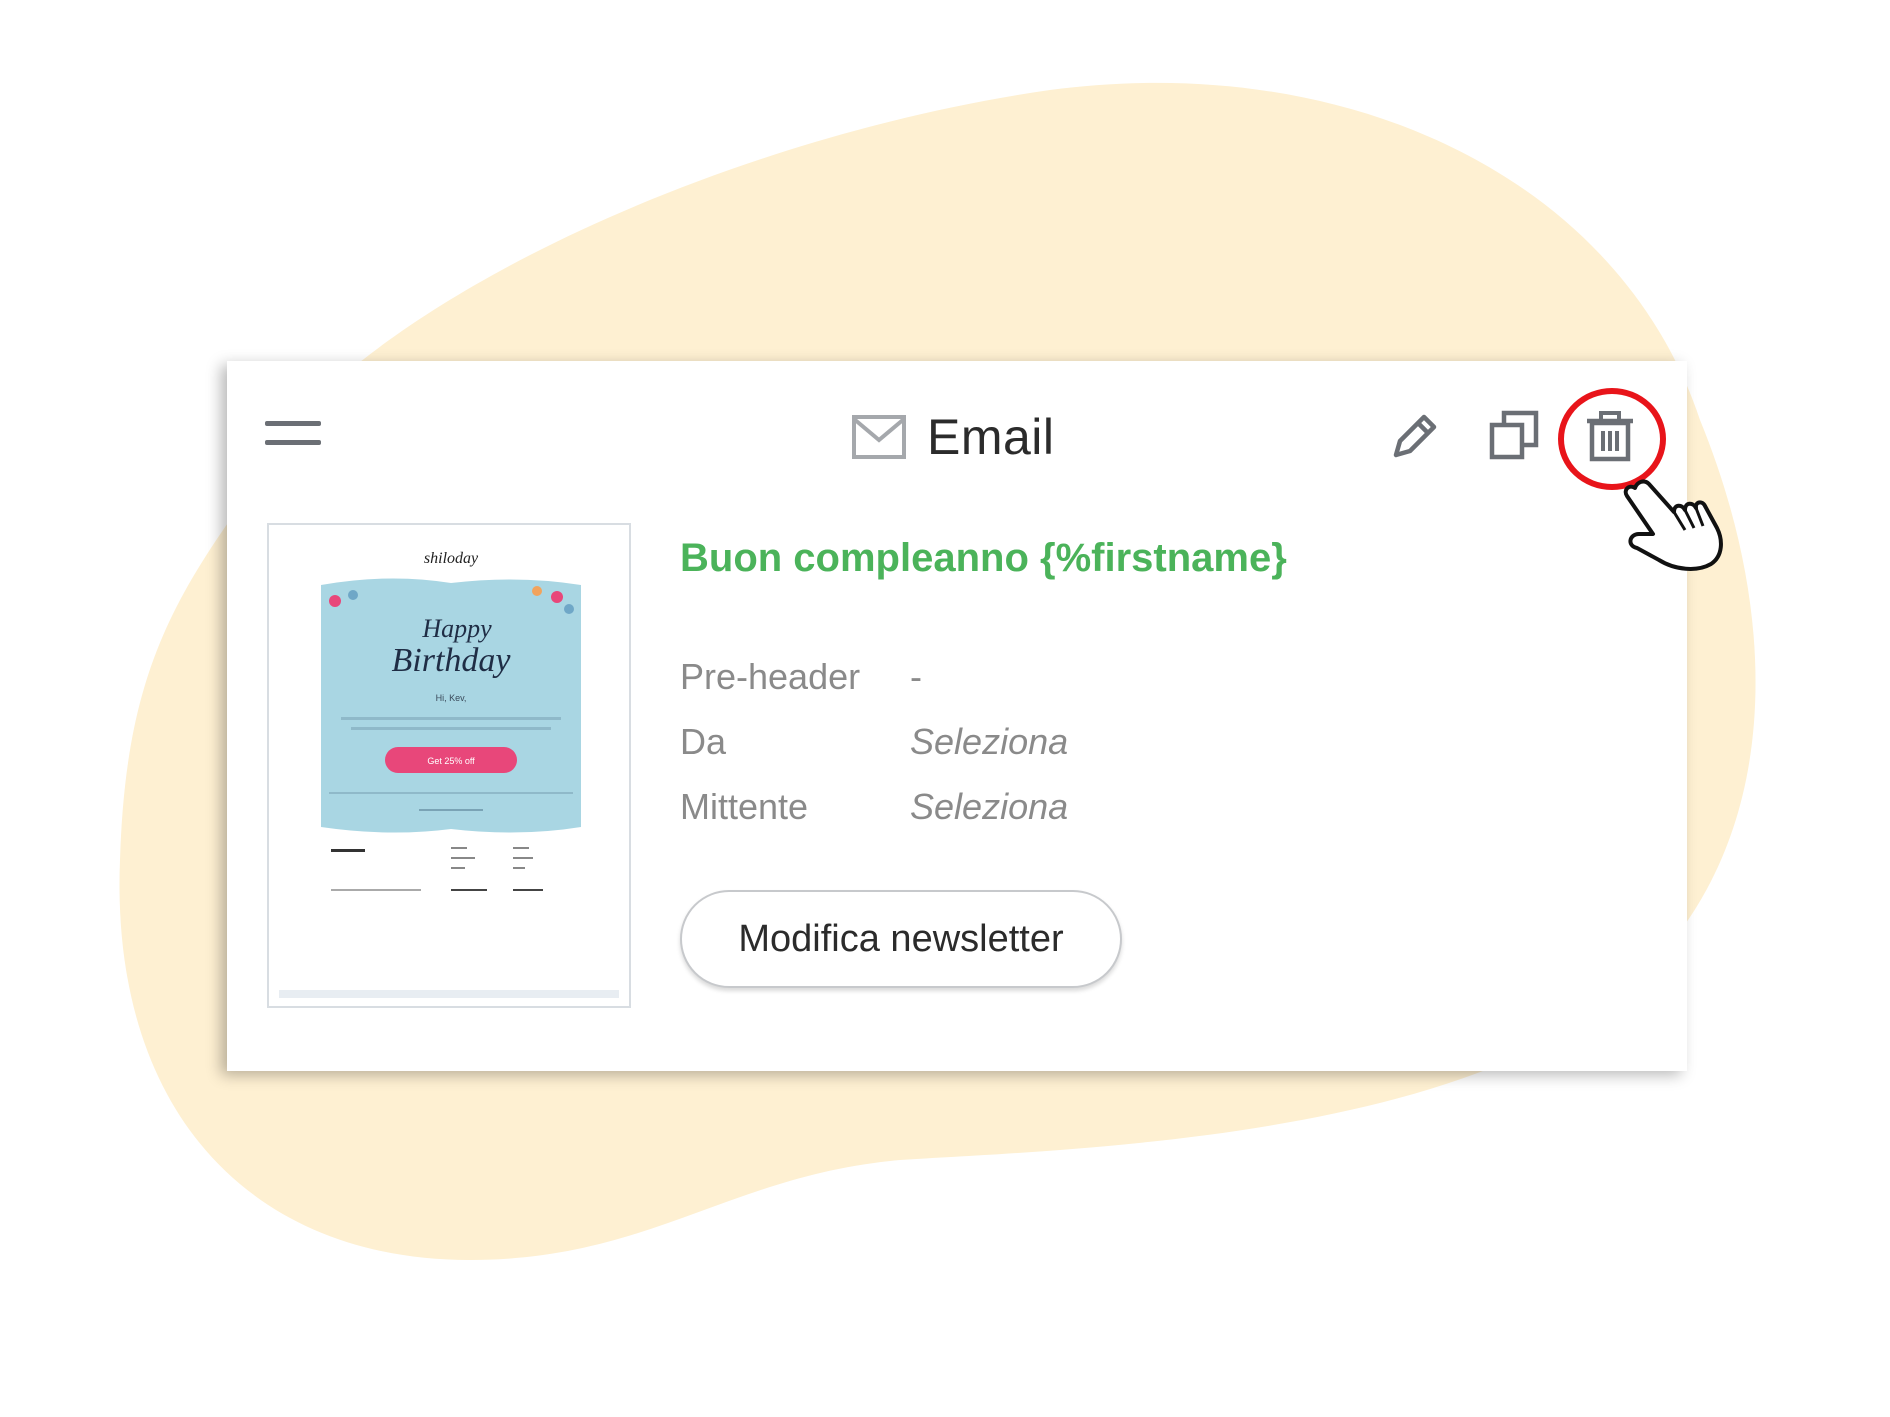 The width and height of the screenshot is (1890, 1417). I want to click on preheader-value: -, so click(916, 676).